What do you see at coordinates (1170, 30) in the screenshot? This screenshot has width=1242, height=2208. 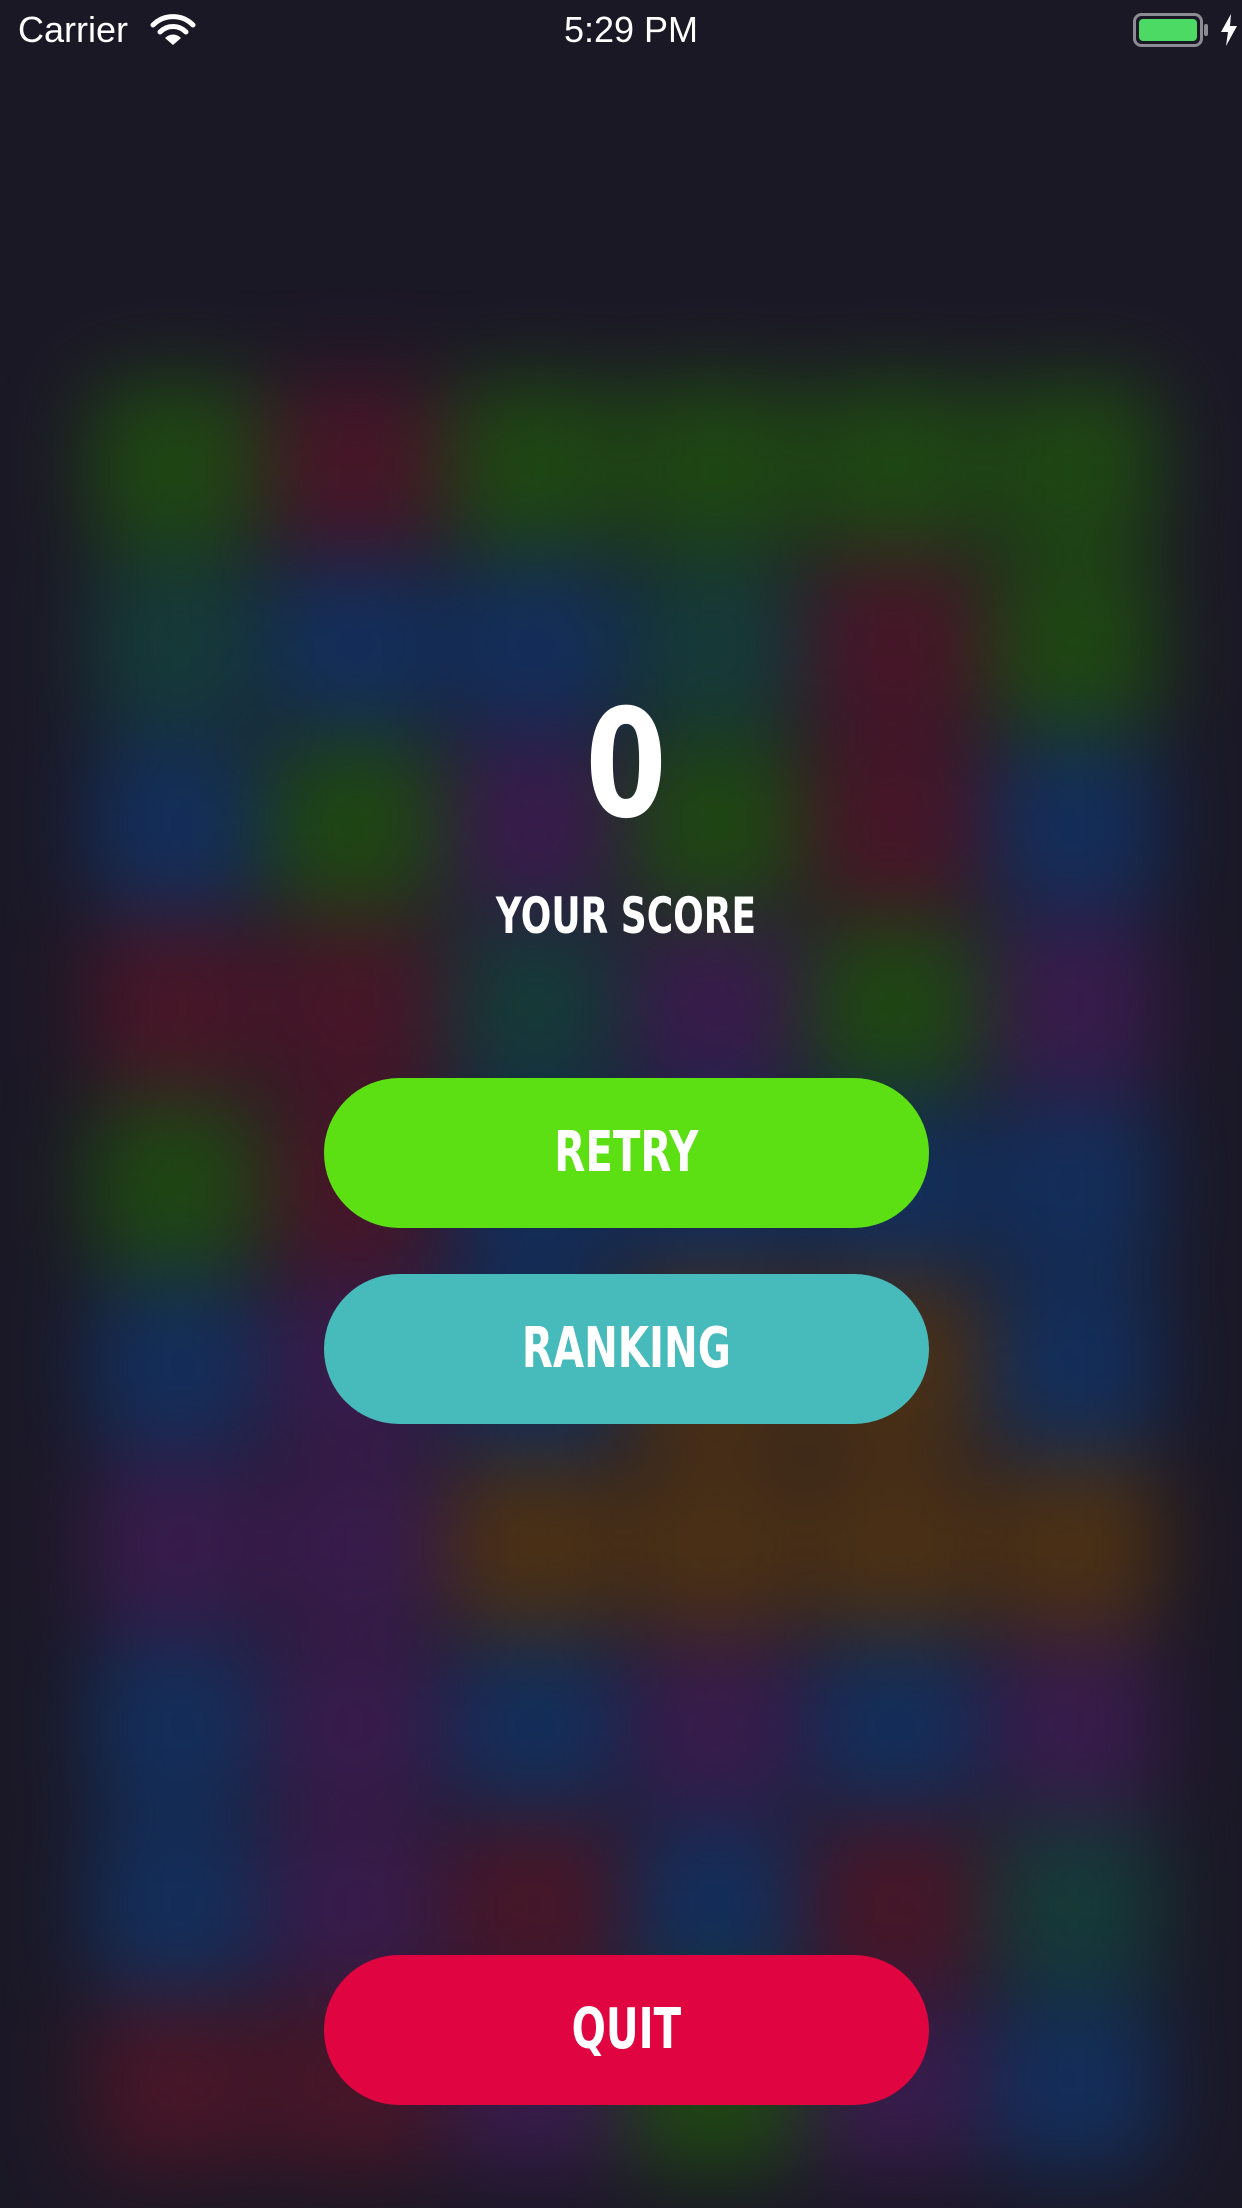 I see `battery-icon` at bounding box center [1170, 30].